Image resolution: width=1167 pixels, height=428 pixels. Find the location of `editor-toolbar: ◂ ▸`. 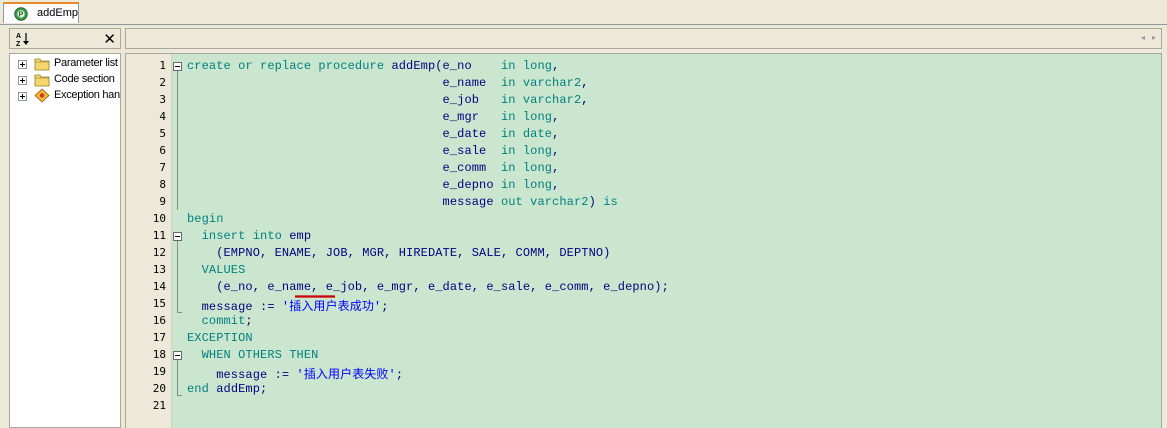

editor-toolbar: ◂ ▸ is located at coordinates (643, 38).